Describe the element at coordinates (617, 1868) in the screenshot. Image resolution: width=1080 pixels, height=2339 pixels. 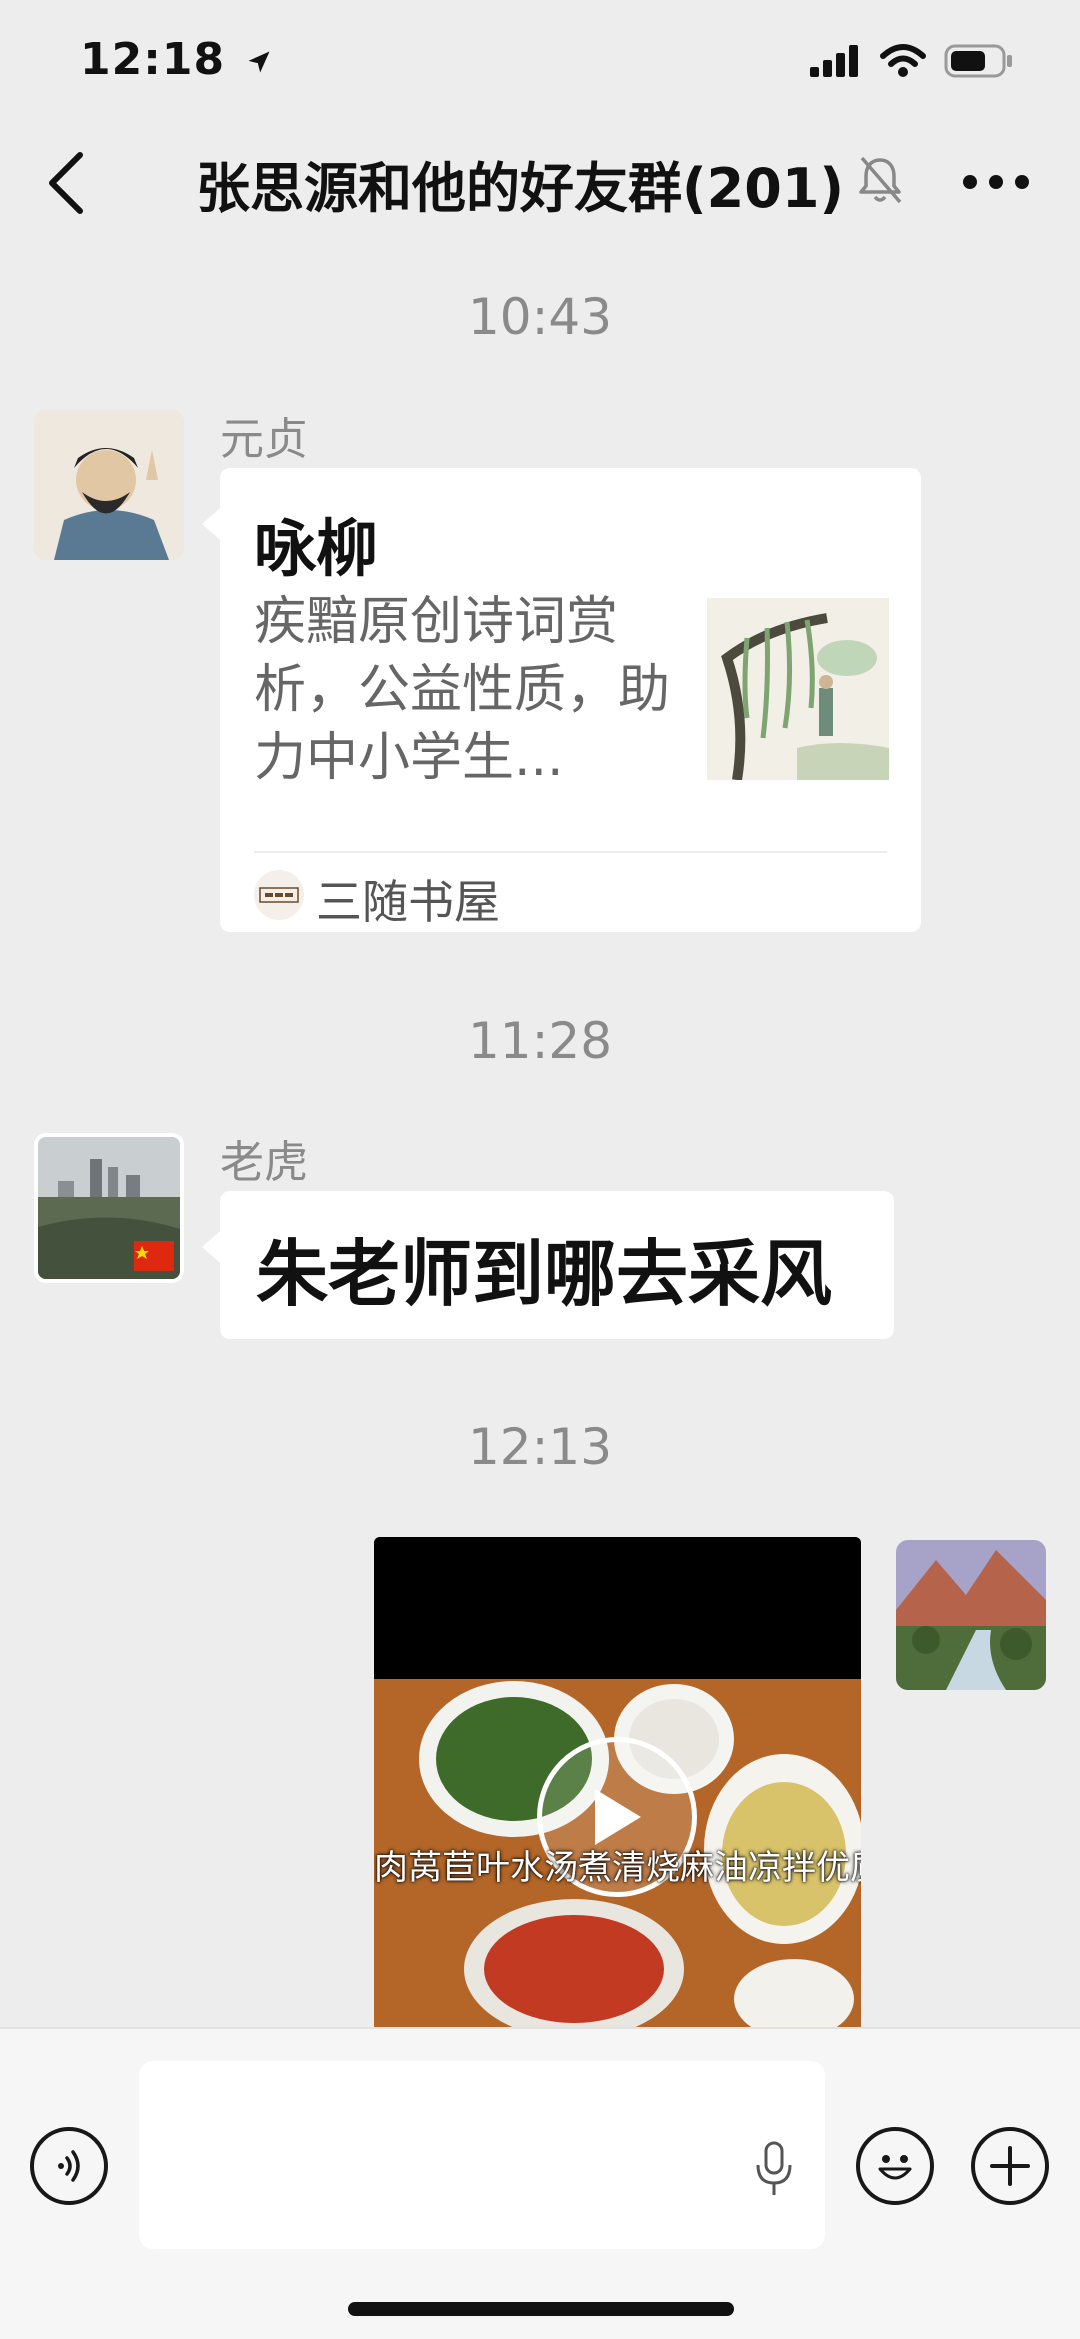
I see `video-caption: 肉莴苣叶水汤煮清烧麻油凉拌优质` at that location.